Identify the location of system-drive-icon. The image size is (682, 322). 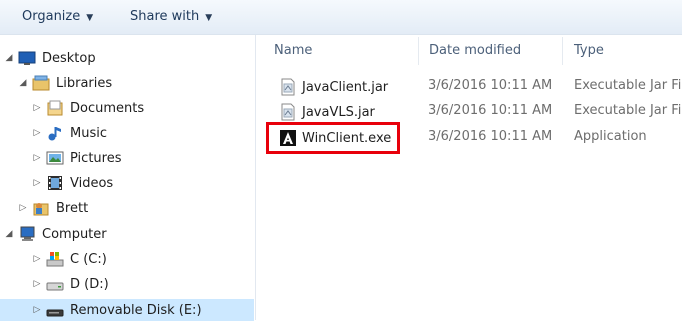
(55, 259).